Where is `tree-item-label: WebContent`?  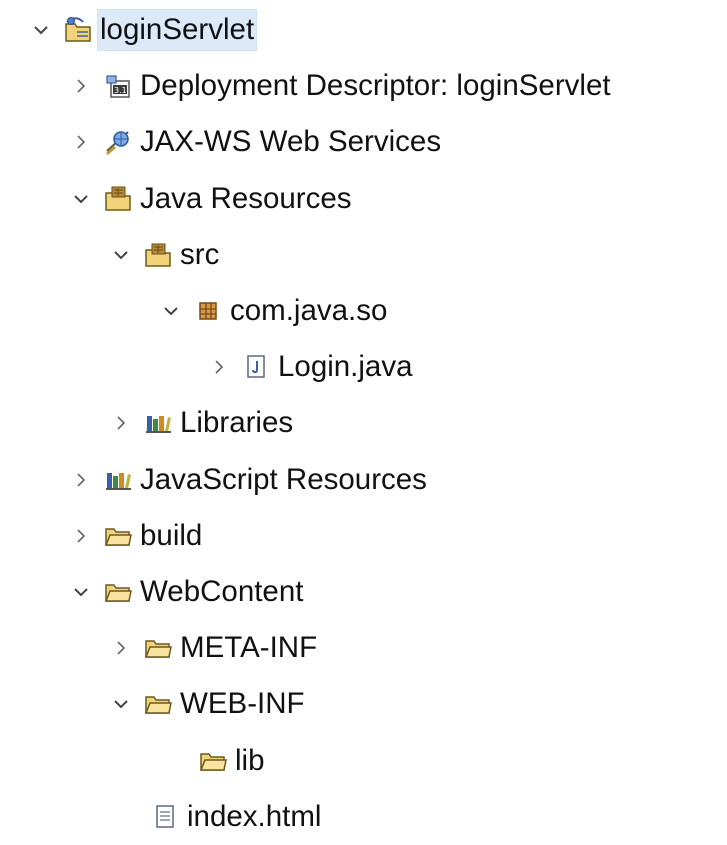
tree-item-label: WebContent is located at coordinates (222, 591).